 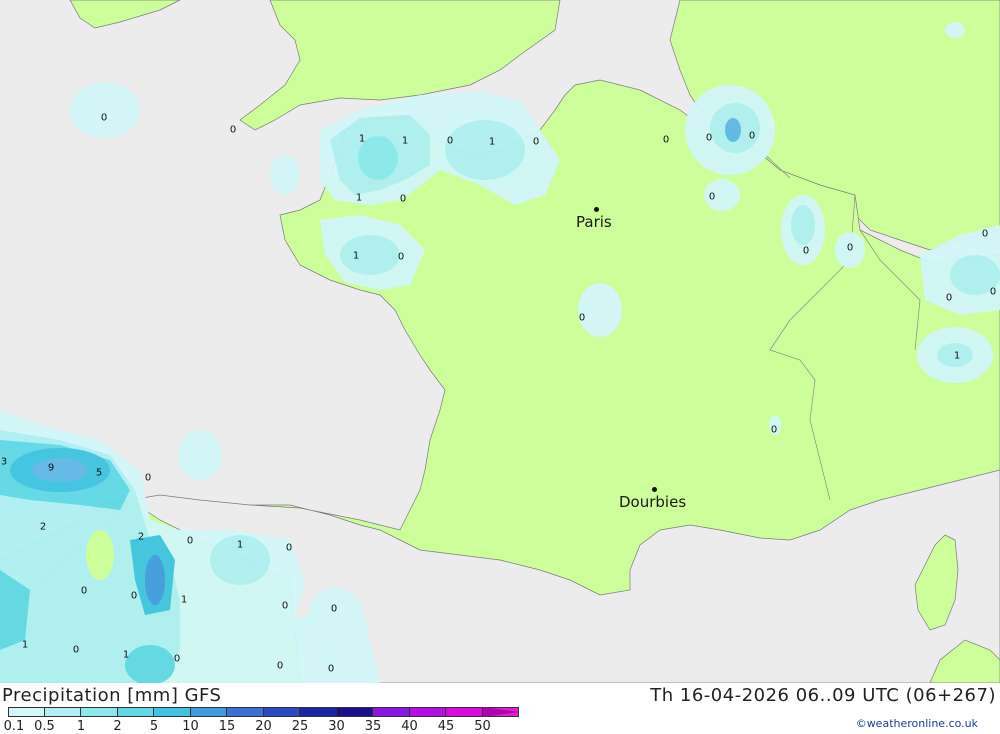 What do you see at coordinates (81, 726) in the screenshot?
I see `scale-tick-label: 1` at bounding box center [81, 726].